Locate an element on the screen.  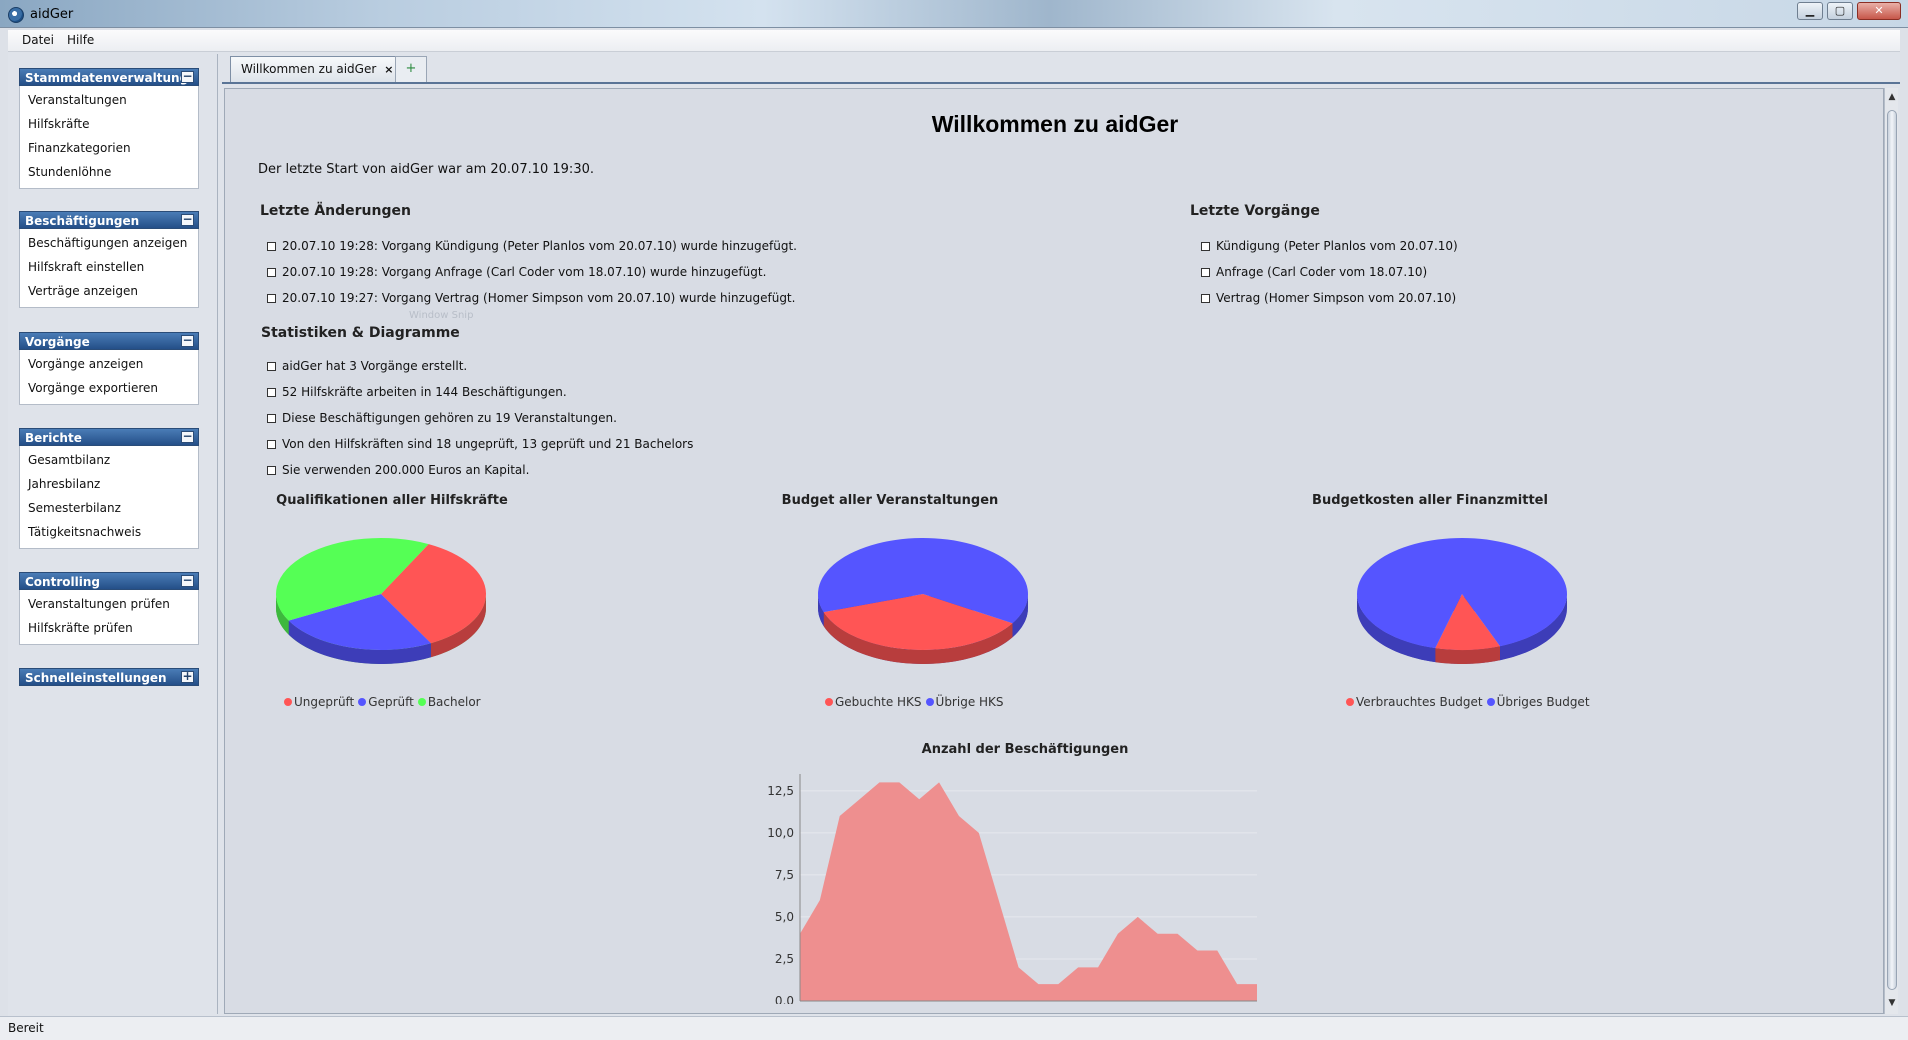
legend-label: Übrige HKS is located at coordinates (969, 702).